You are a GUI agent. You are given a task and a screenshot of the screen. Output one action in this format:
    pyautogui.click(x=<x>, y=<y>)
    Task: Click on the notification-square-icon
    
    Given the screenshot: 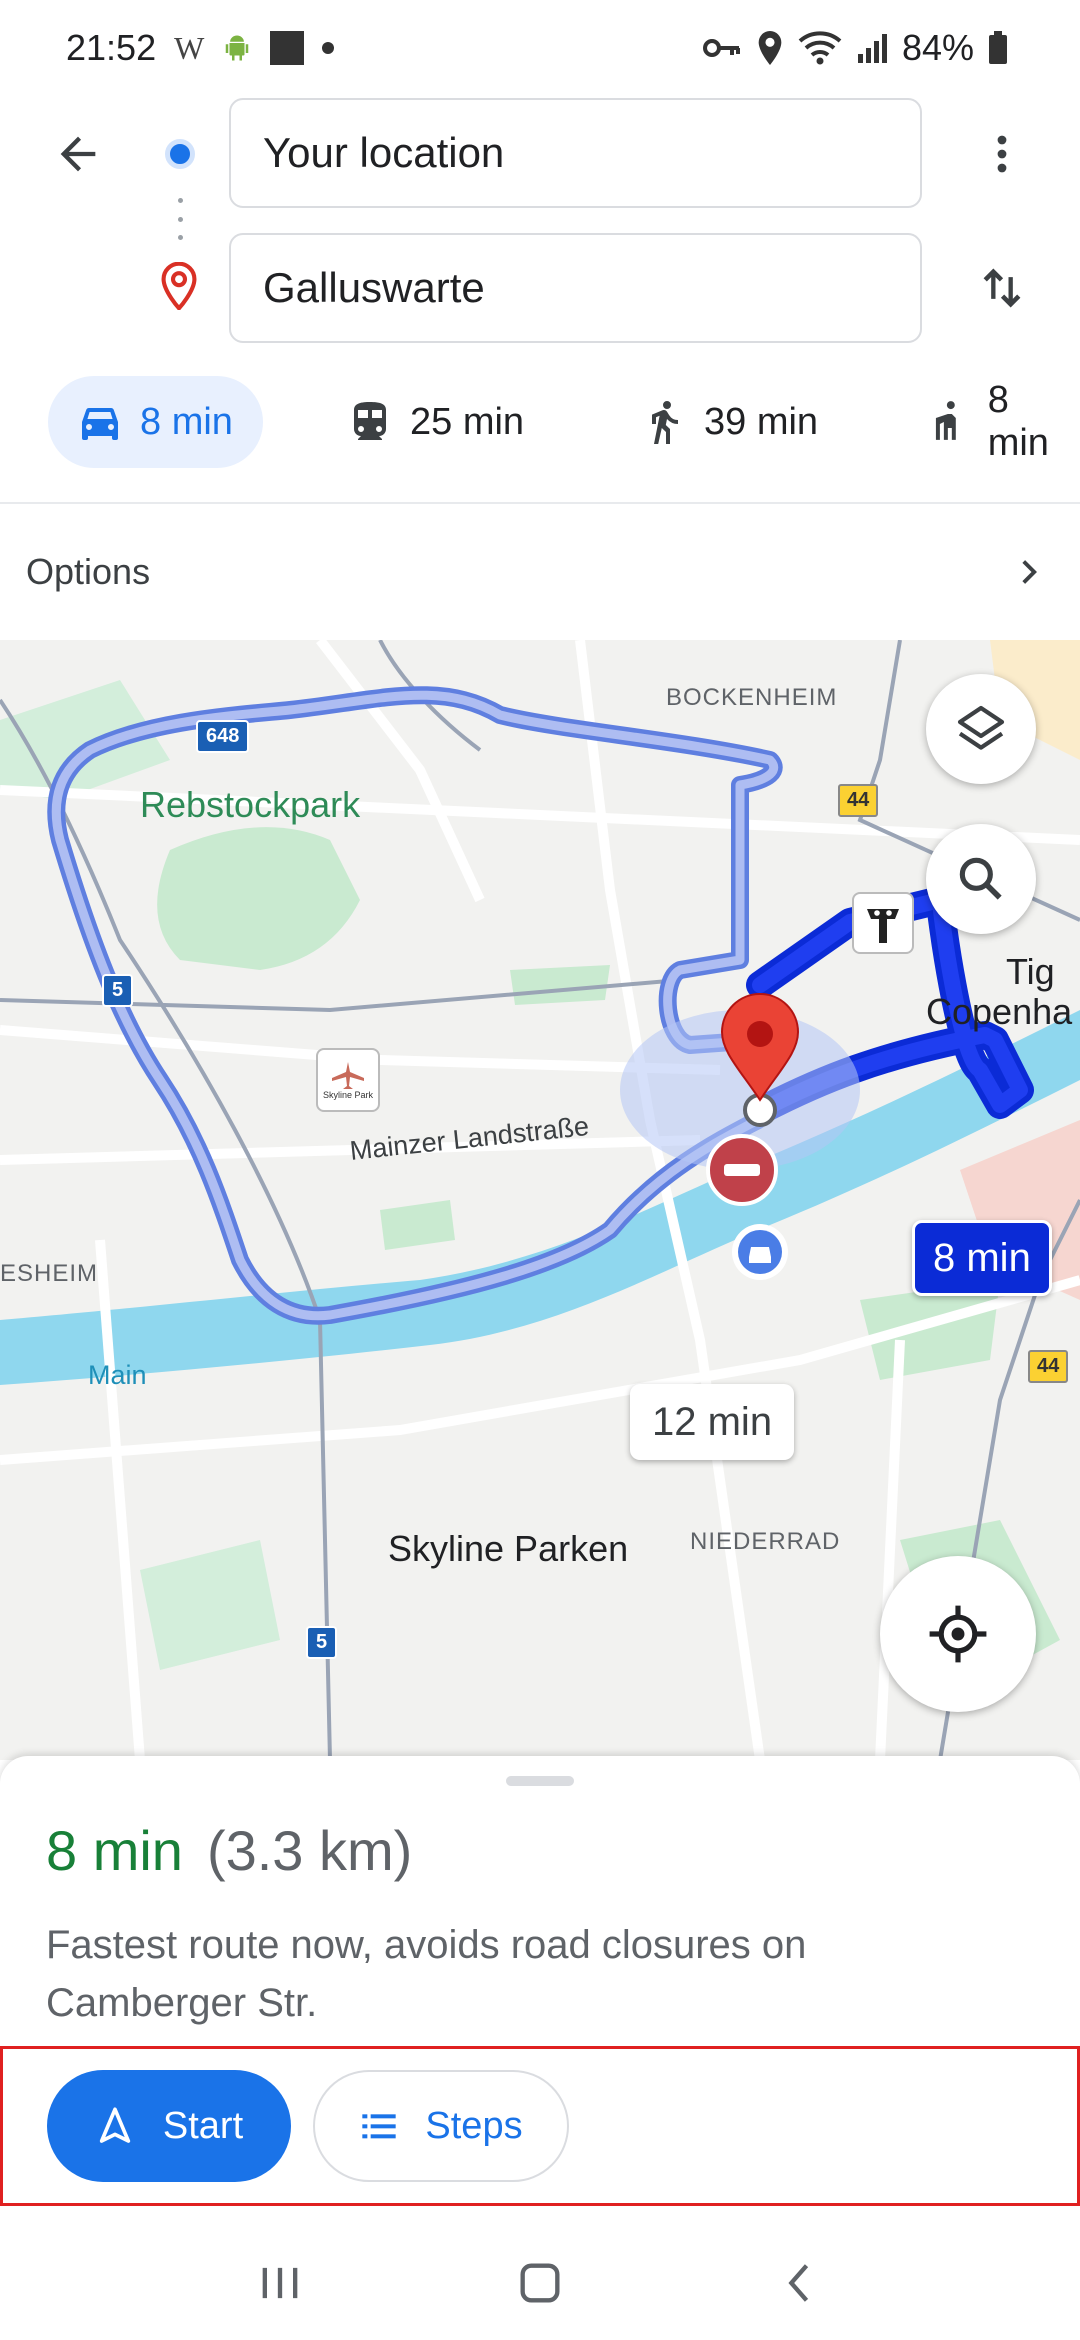 What is the action you would take?
    pyautogui.click(x=287, y=48)
    